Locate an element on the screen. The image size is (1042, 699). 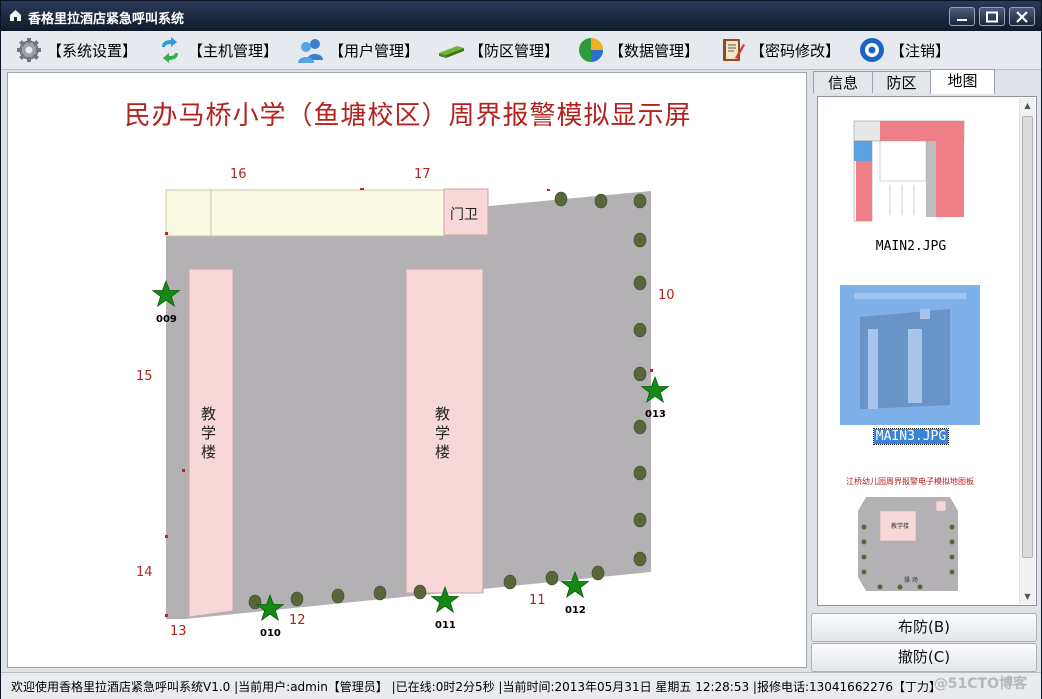
zone-number: 10 is located at coordinates (666, 295).